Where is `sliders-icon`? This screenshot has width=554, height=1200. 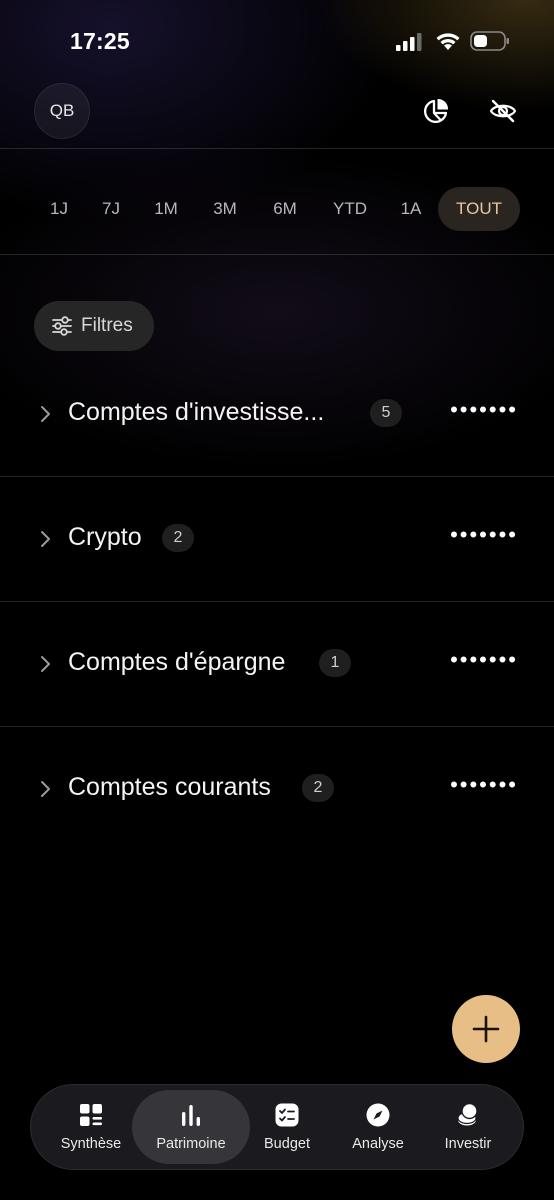 sliders-icon is located at coordinates (62, 326).